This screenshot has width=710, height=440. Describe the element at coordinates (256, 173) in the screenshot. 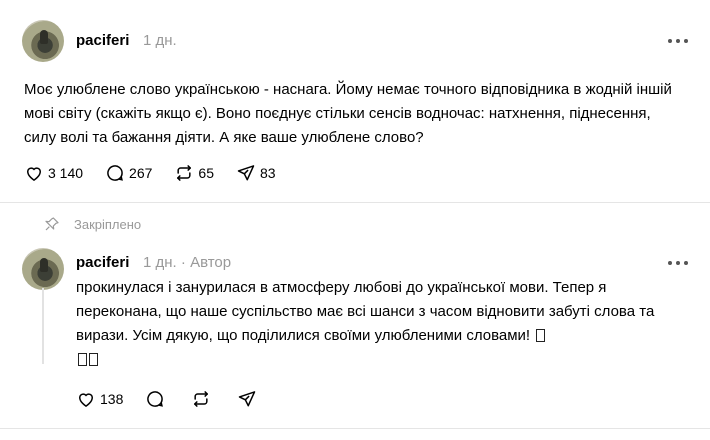

I see `share-button: 83` at that location.